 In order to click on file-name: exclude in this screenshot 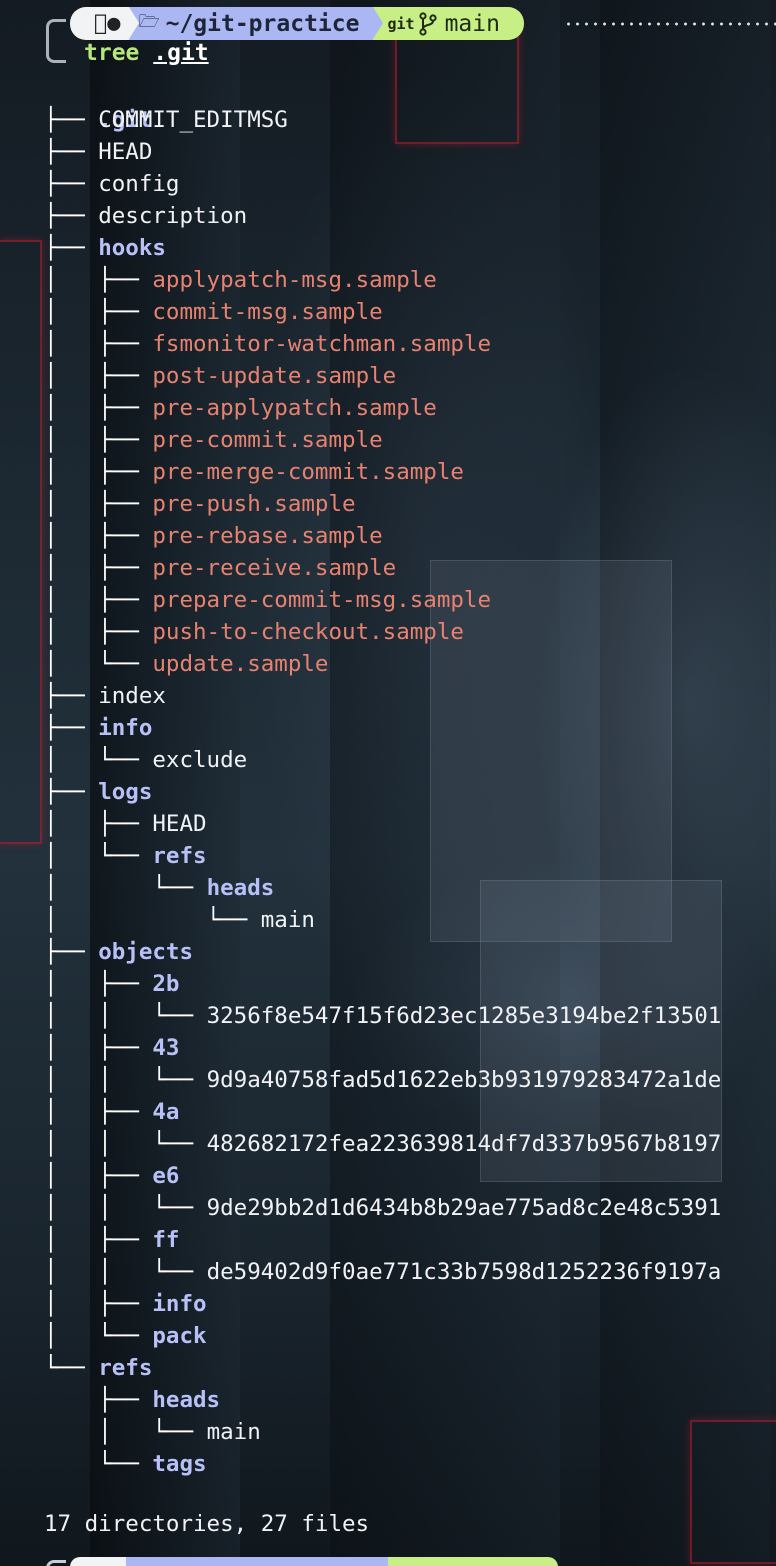, I will do `click(200, 760)`.